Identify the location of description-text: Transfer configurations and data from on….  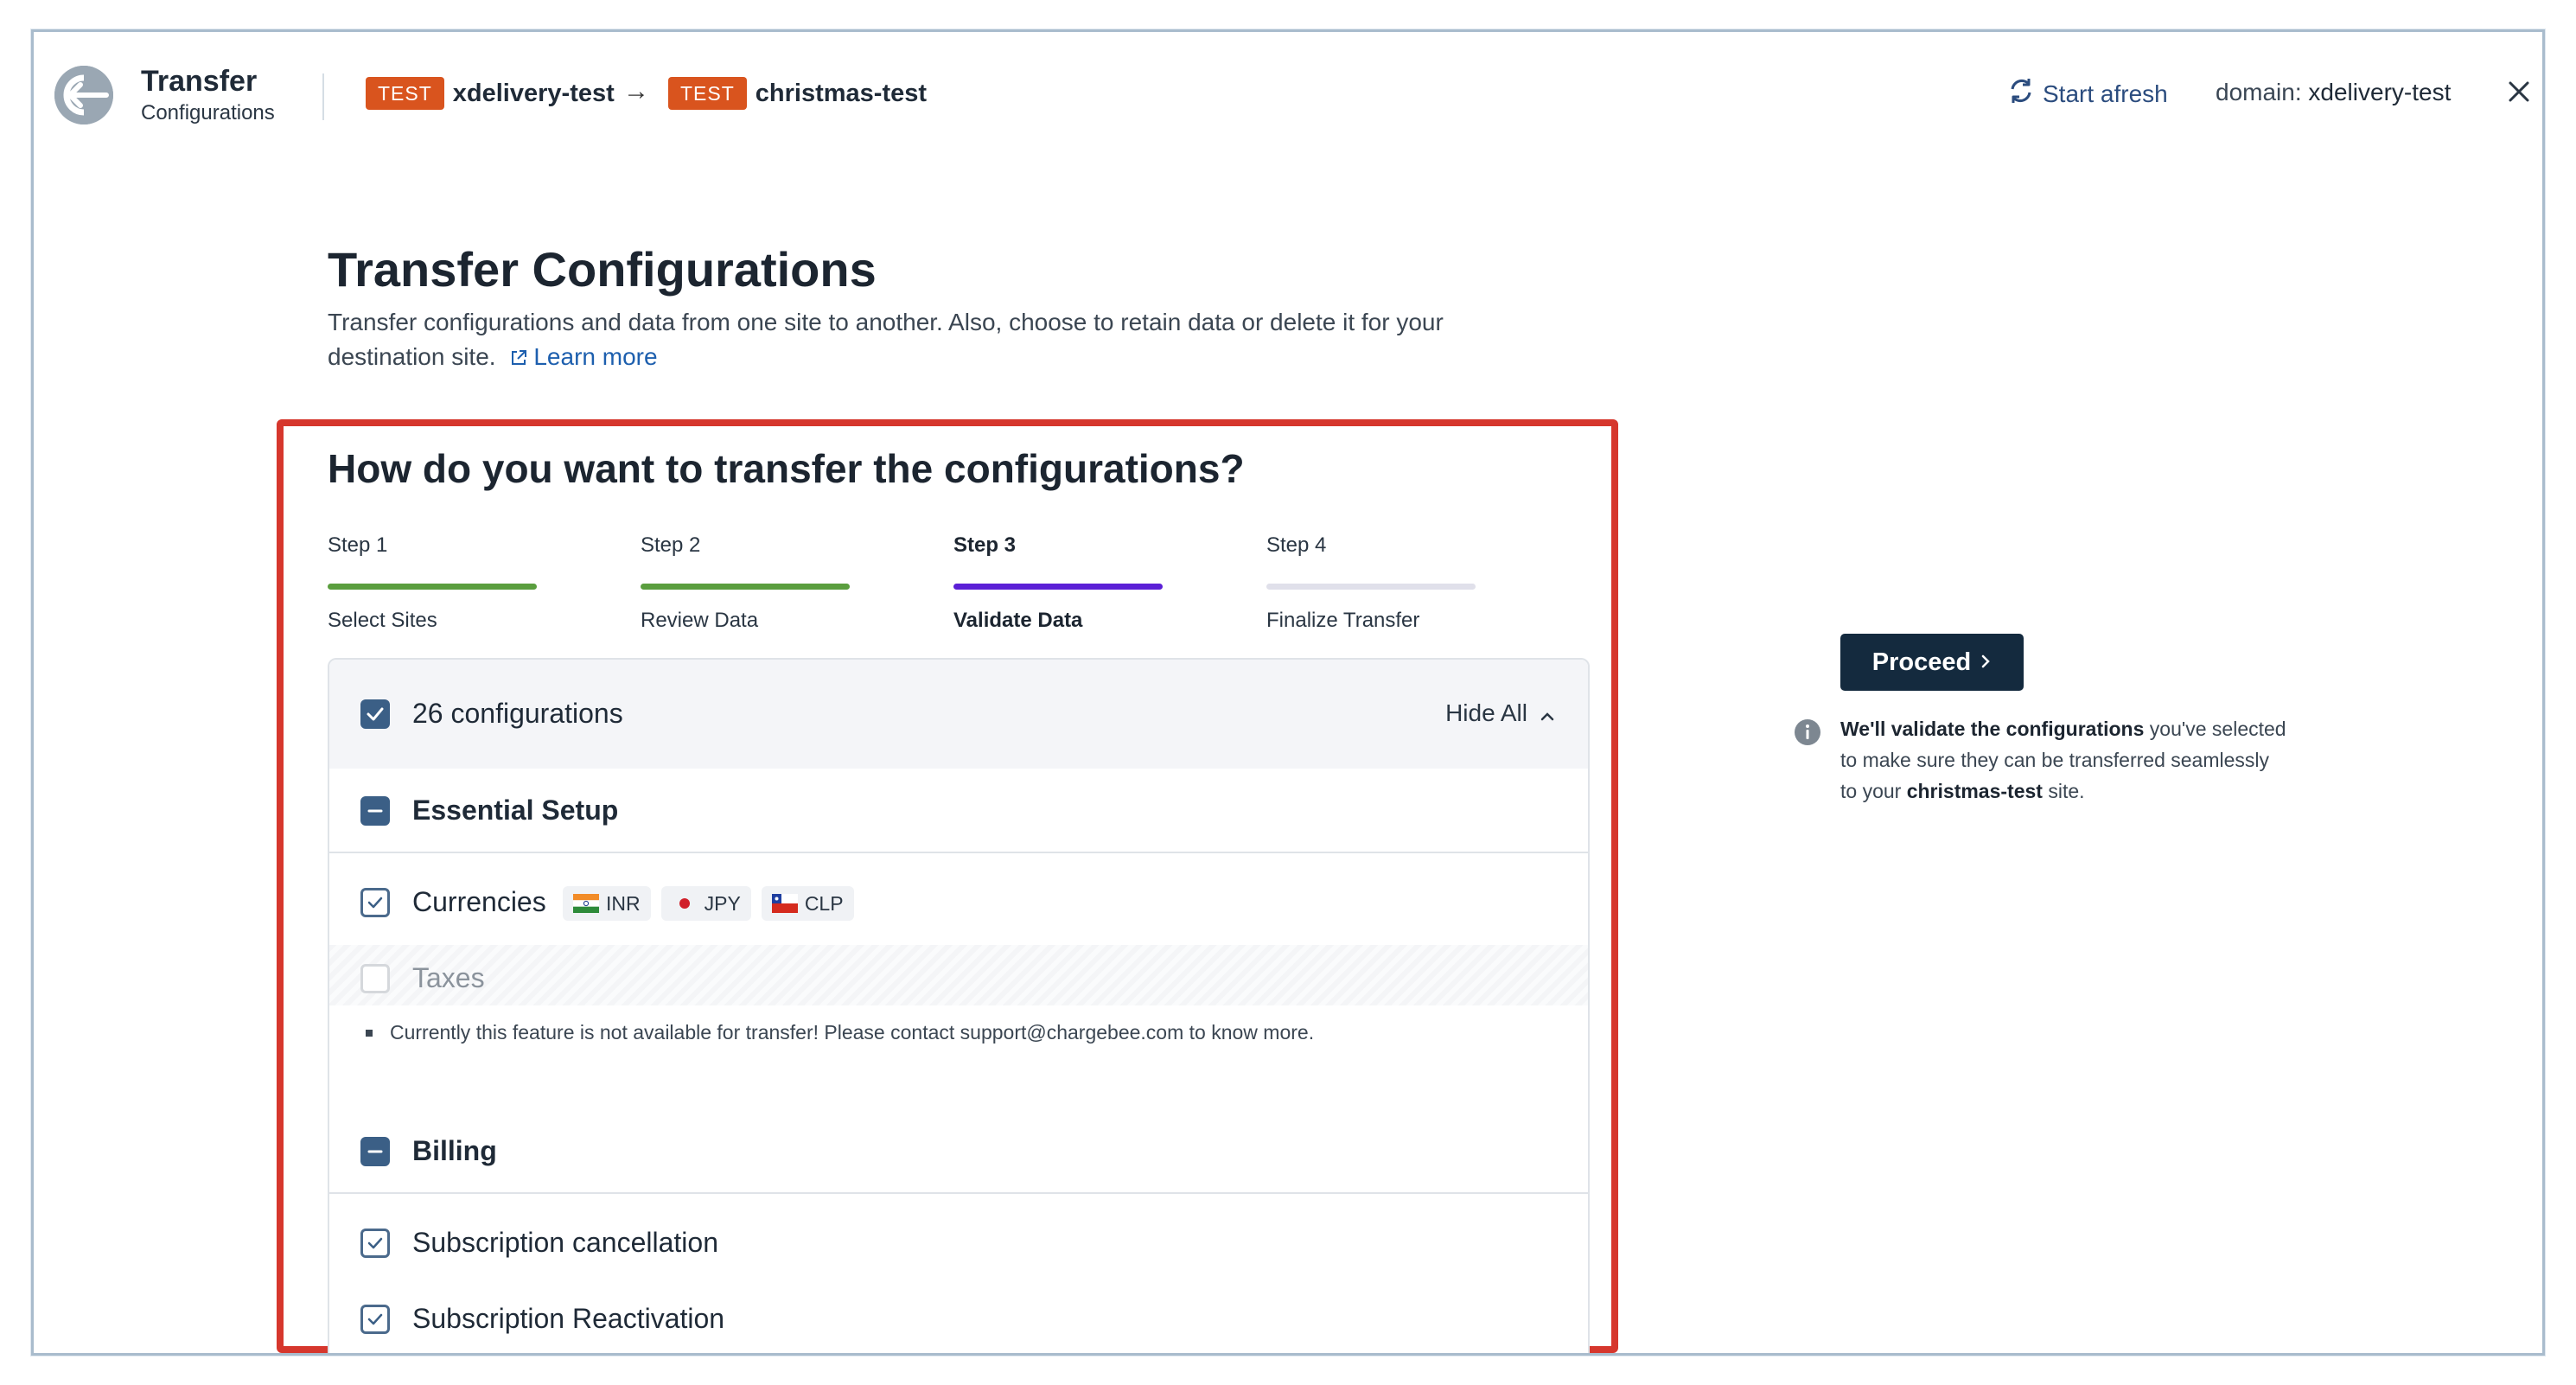
(886, 339).